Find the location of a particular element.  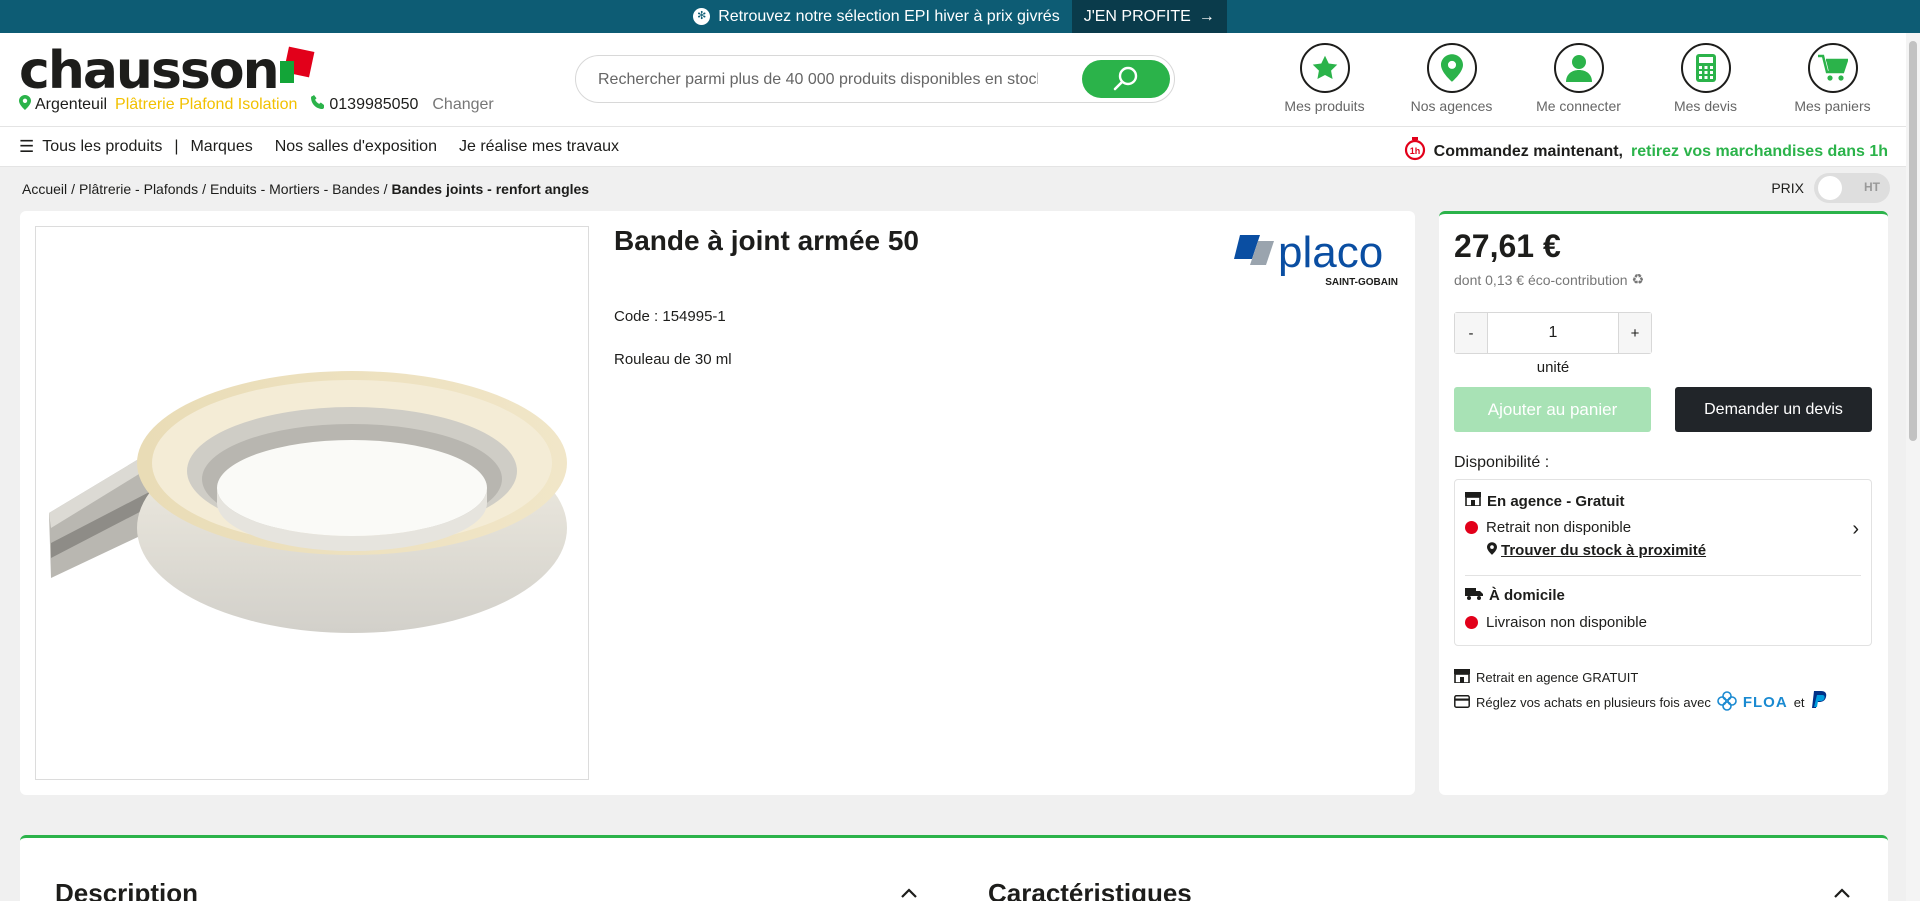

search-input is located at coordinates (818, 80).